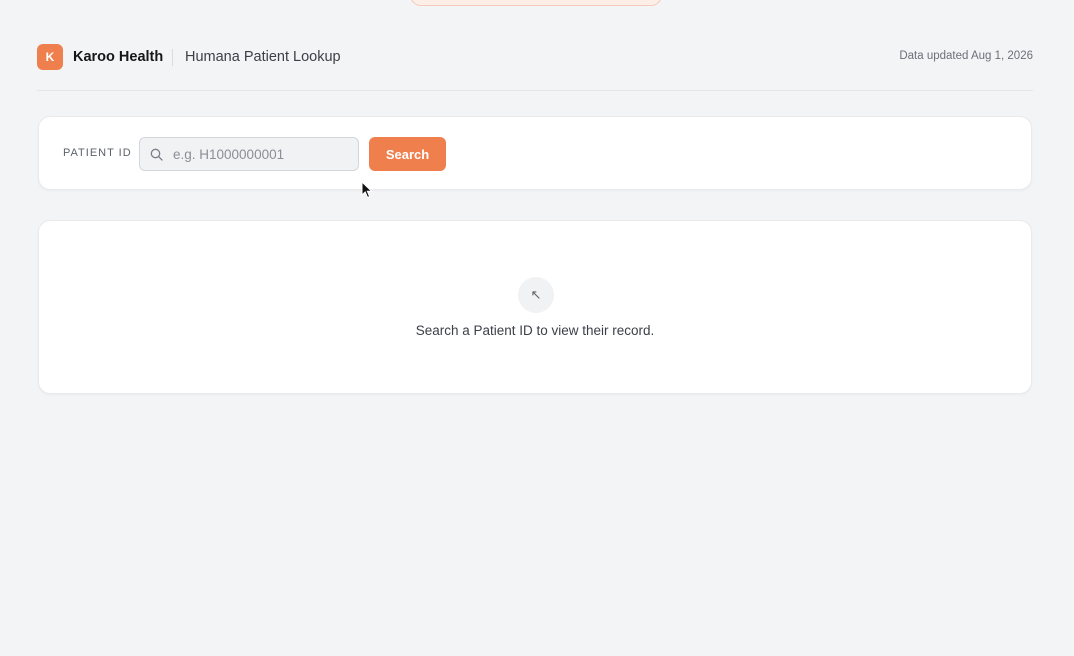 This screenshot has height=656, width=1074. What do you see at coordinates (50, 57) in the screenshot?
I see `brand-logo: K` at bounding box center [50, 57].